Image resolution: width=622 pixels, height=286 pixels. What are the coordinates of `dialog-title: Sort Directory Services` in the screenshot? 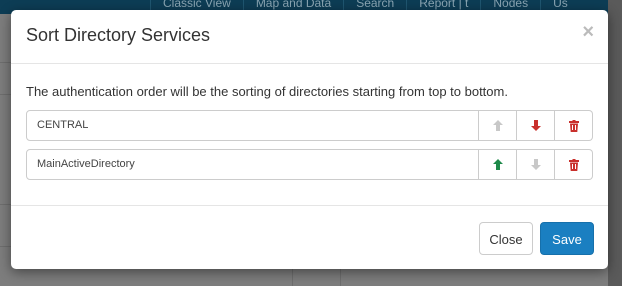 It's located at (118, 35).